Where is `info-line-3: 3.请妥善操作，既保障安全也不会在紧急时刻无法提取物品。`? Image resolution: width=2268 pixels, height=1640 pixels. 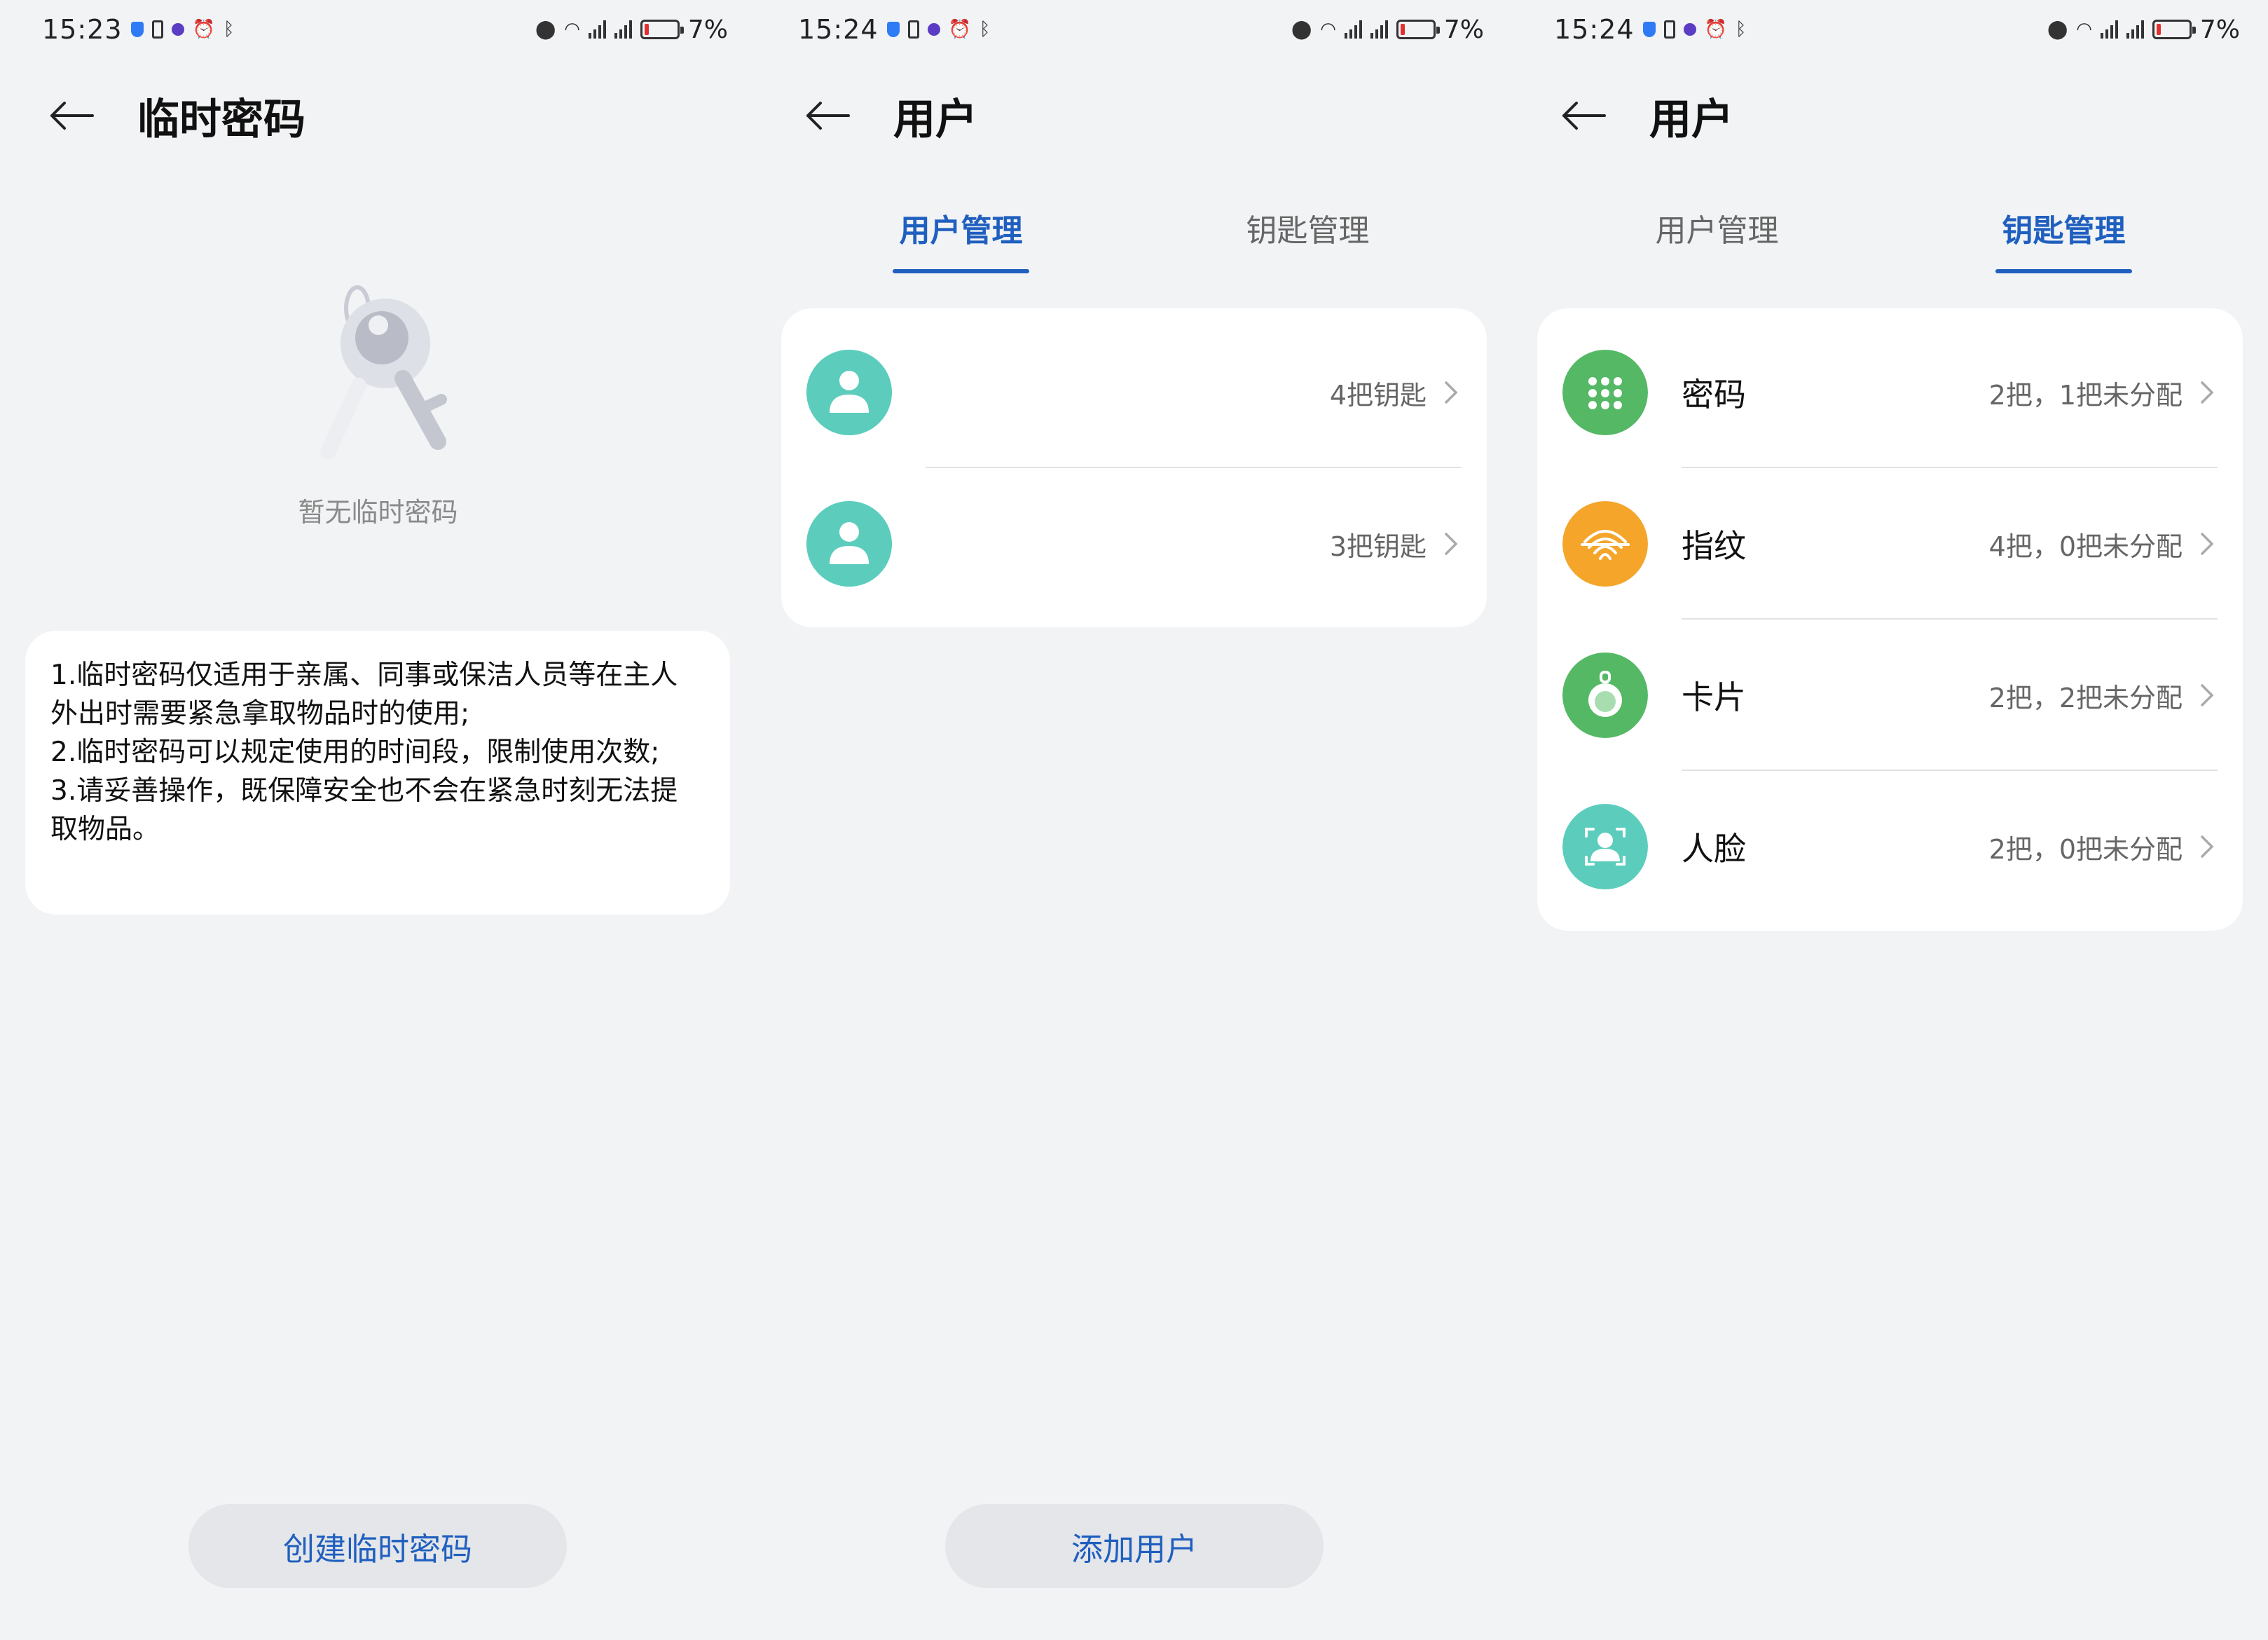
info-line-3: 3.请妥善操作，既保障安全也不会在紧急时刻无法提取物品。 is located at coordinates (364, 810).